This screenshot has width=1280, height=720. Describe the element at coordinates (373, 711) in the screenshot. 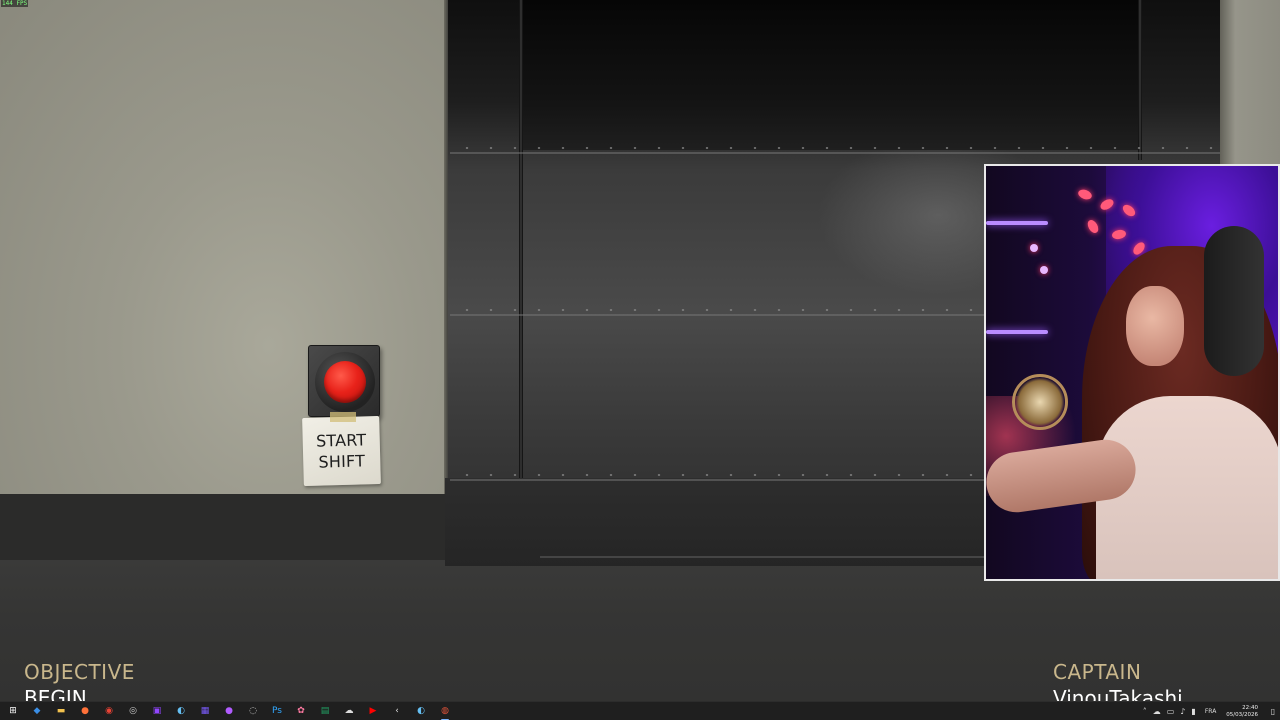

I see `youtube-icon: ▶` at that location.